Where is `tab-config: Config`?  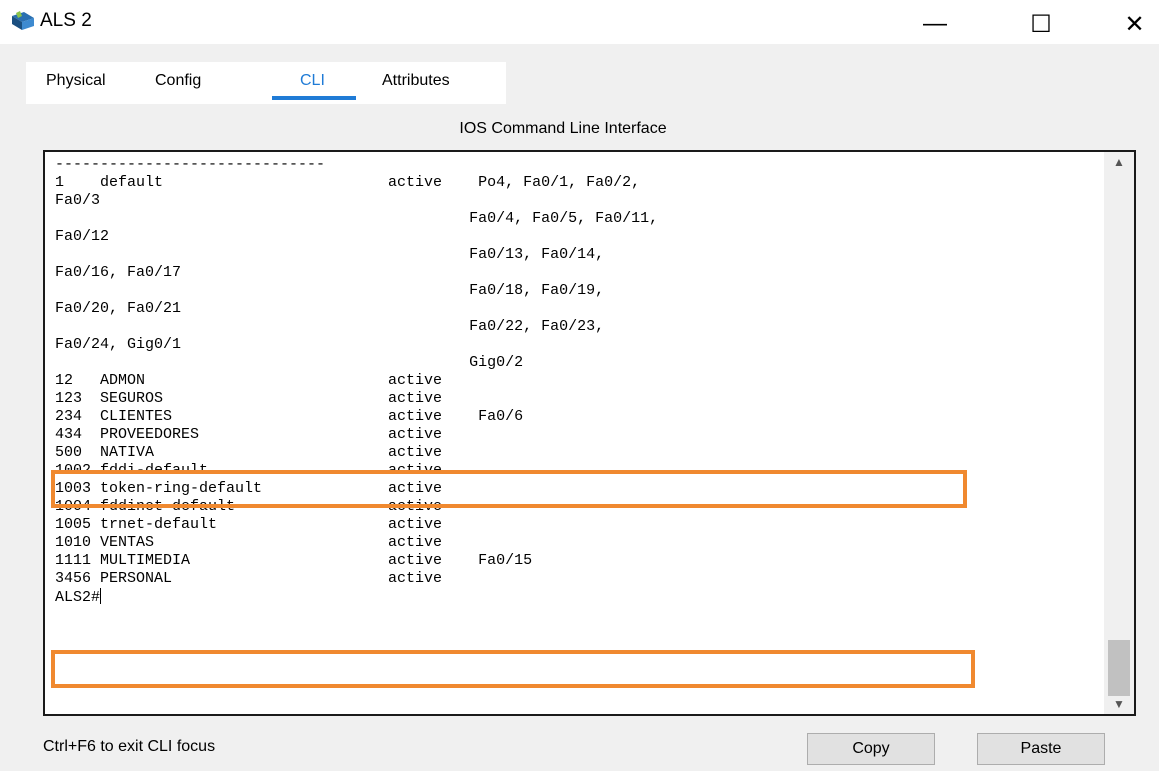
tab-config: Config is located at coordinates (178, 81).